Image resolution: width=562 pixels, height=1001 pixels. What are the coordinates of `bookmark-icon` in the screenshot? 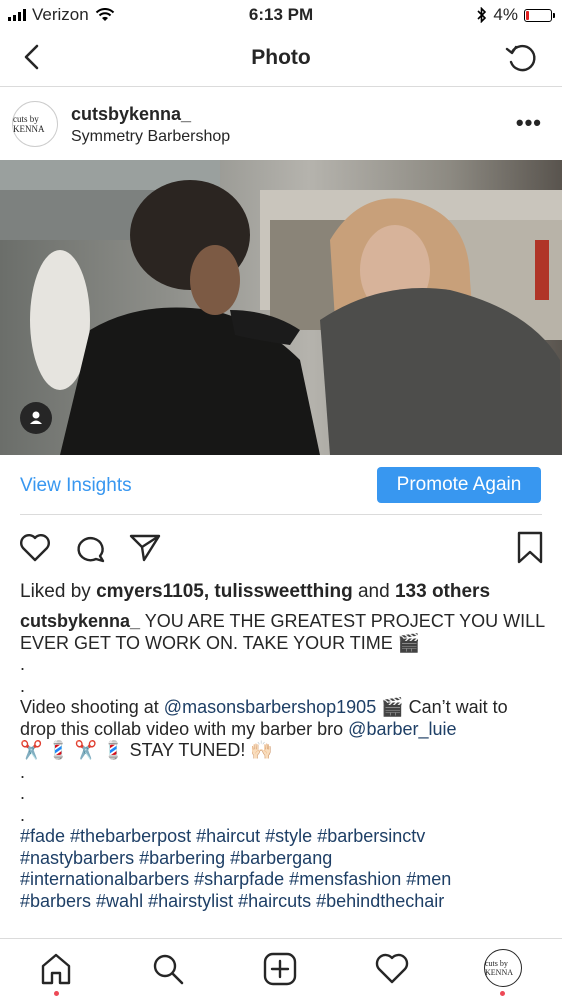 It's located at (530, 548).